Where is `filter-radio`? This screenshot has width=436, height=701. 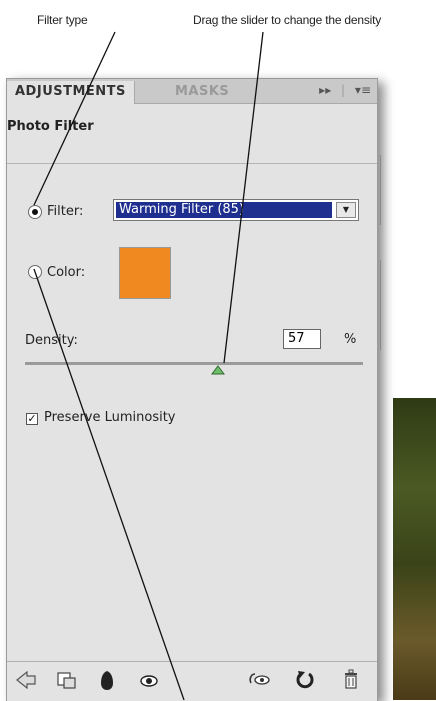
filter-radio is located at coordinates (35, 212).